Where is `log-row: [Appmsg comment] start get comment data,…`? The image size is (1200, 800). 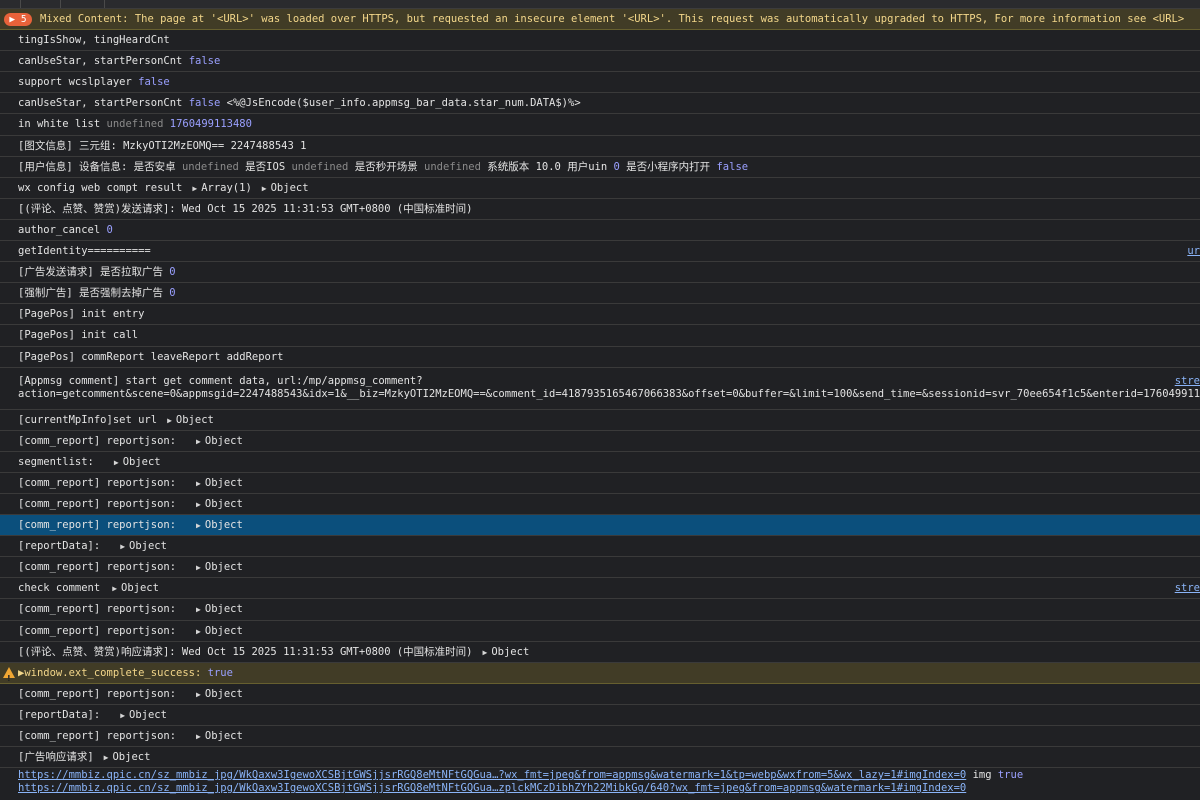
log-row: [Appmsg comment] start get comment data,… is located at coordinates (600, 389).